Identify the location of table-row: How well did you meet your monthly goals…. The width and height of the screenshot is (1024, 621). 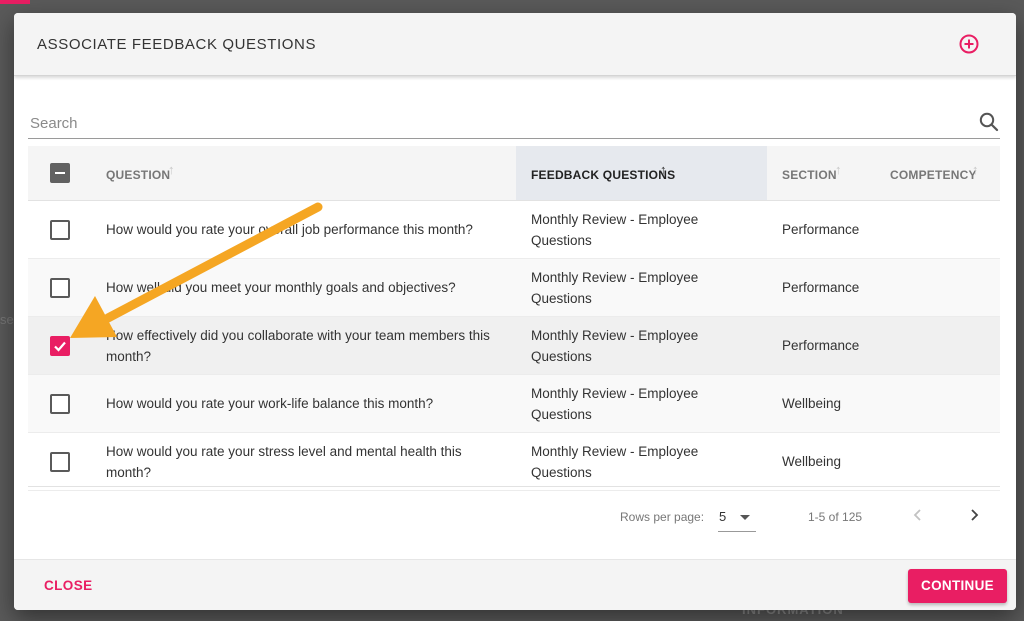
(514, 288).